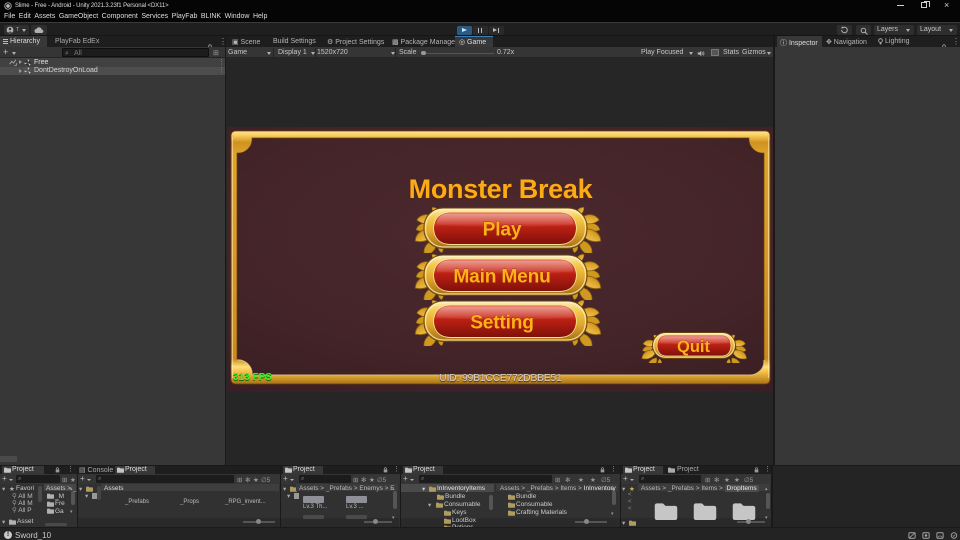 Image resolution: width=960 pixels, height=540 pixels. I want to click on svg-text: Setting, so click(502, 323).